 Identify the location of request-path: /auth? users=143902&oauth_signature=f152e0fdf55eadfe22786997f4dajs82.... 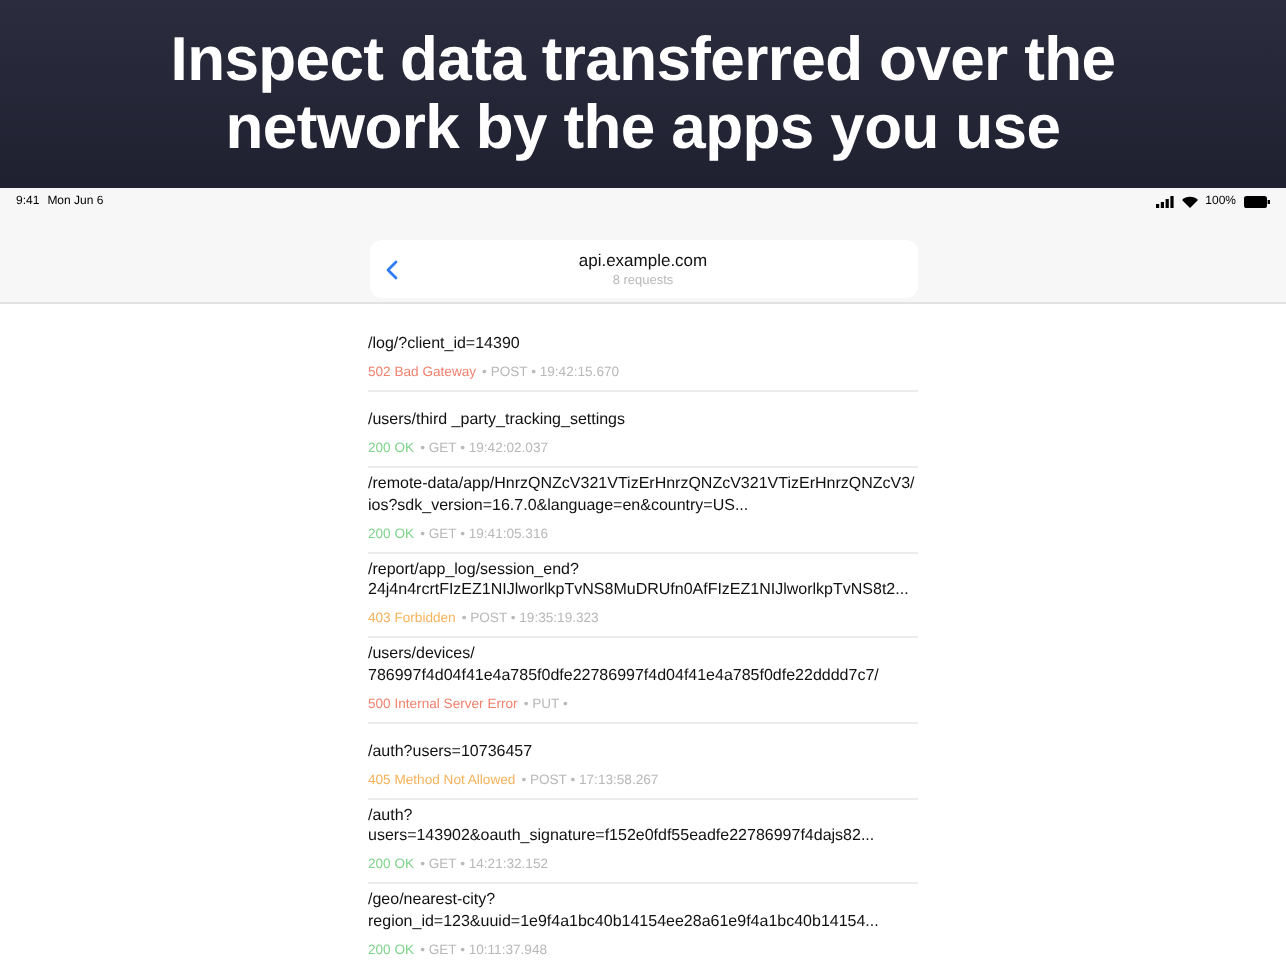
(621, 826).